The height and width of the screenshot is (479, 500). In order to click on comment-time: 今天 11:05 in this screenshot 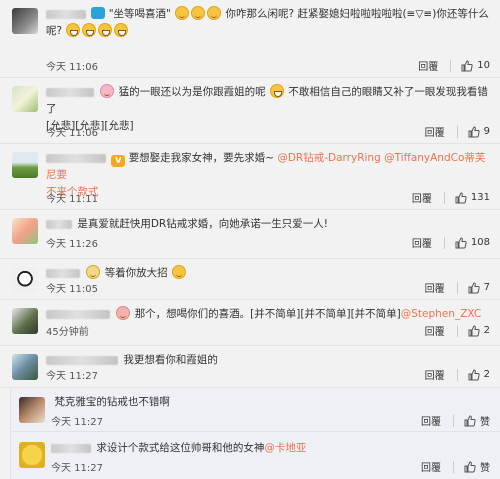, I will do `click(72, 289)`.